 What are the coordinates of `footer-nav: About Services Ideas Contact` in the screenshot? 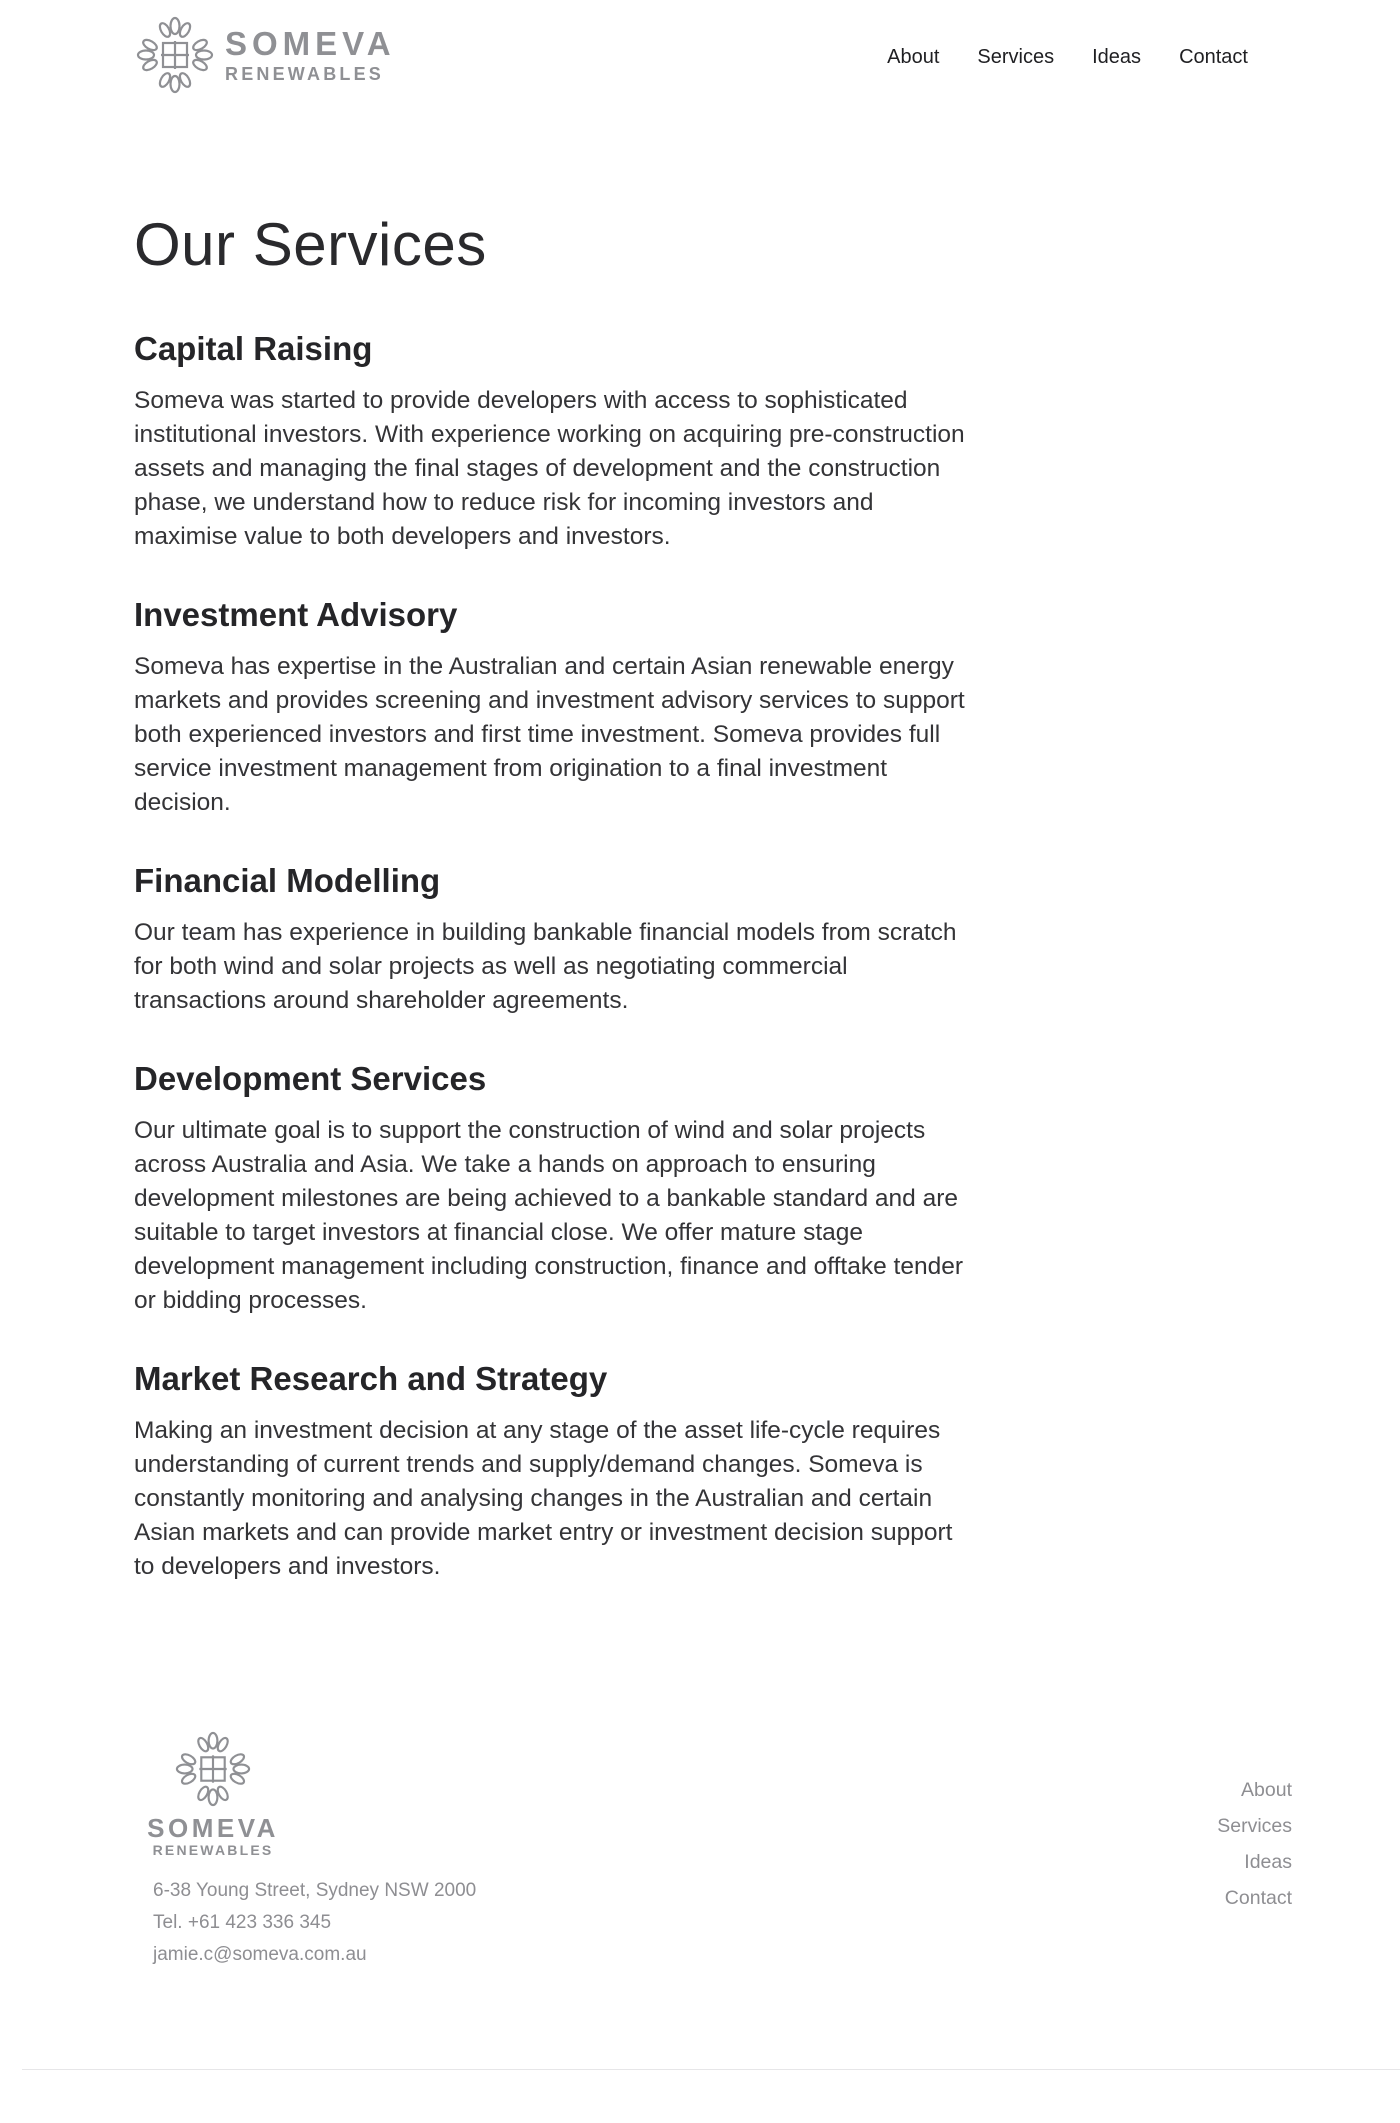 It's located at (1254, 1844).